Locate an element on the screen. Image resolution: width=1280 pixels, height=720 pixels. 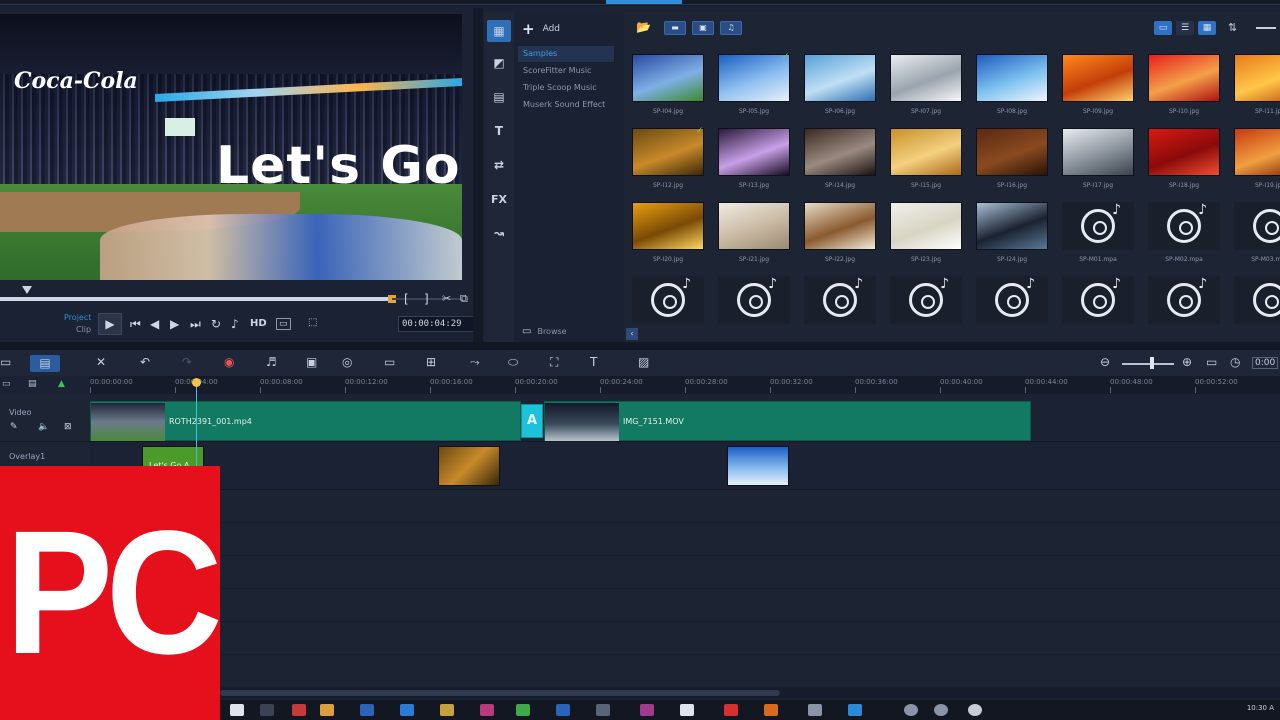
library-minimize-icon is located at coordinates (1266, 28).